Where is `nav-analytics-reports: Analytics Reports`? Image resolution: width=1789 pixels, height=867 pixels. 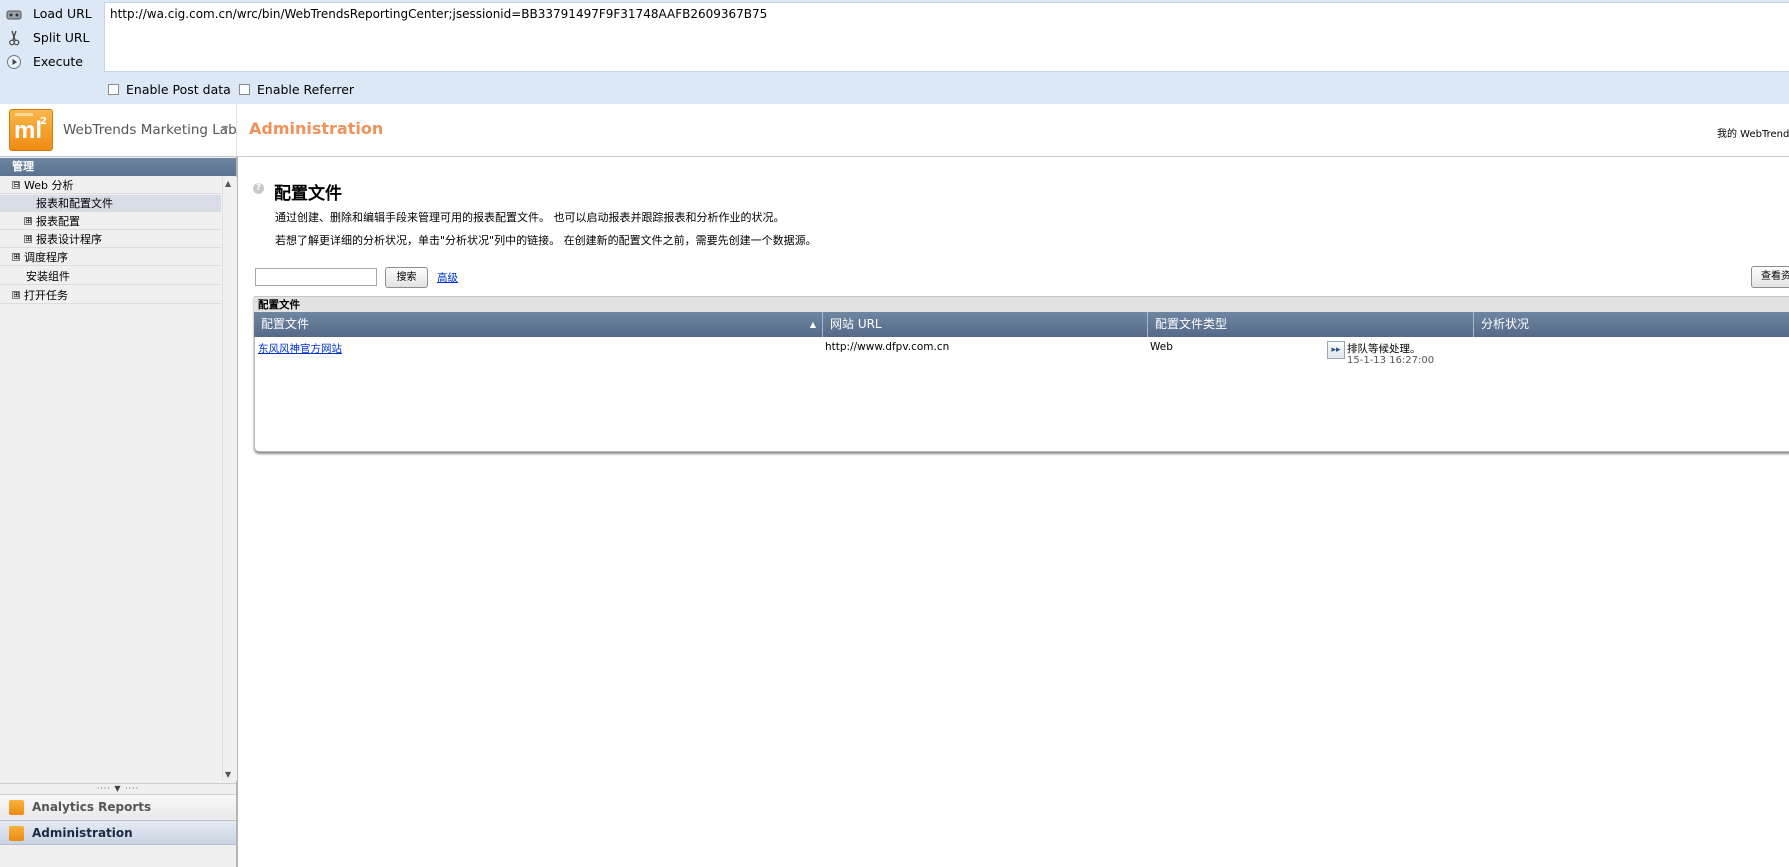
nav-analytics-reports: Analytics Reports is located at coordinates (118, 806).